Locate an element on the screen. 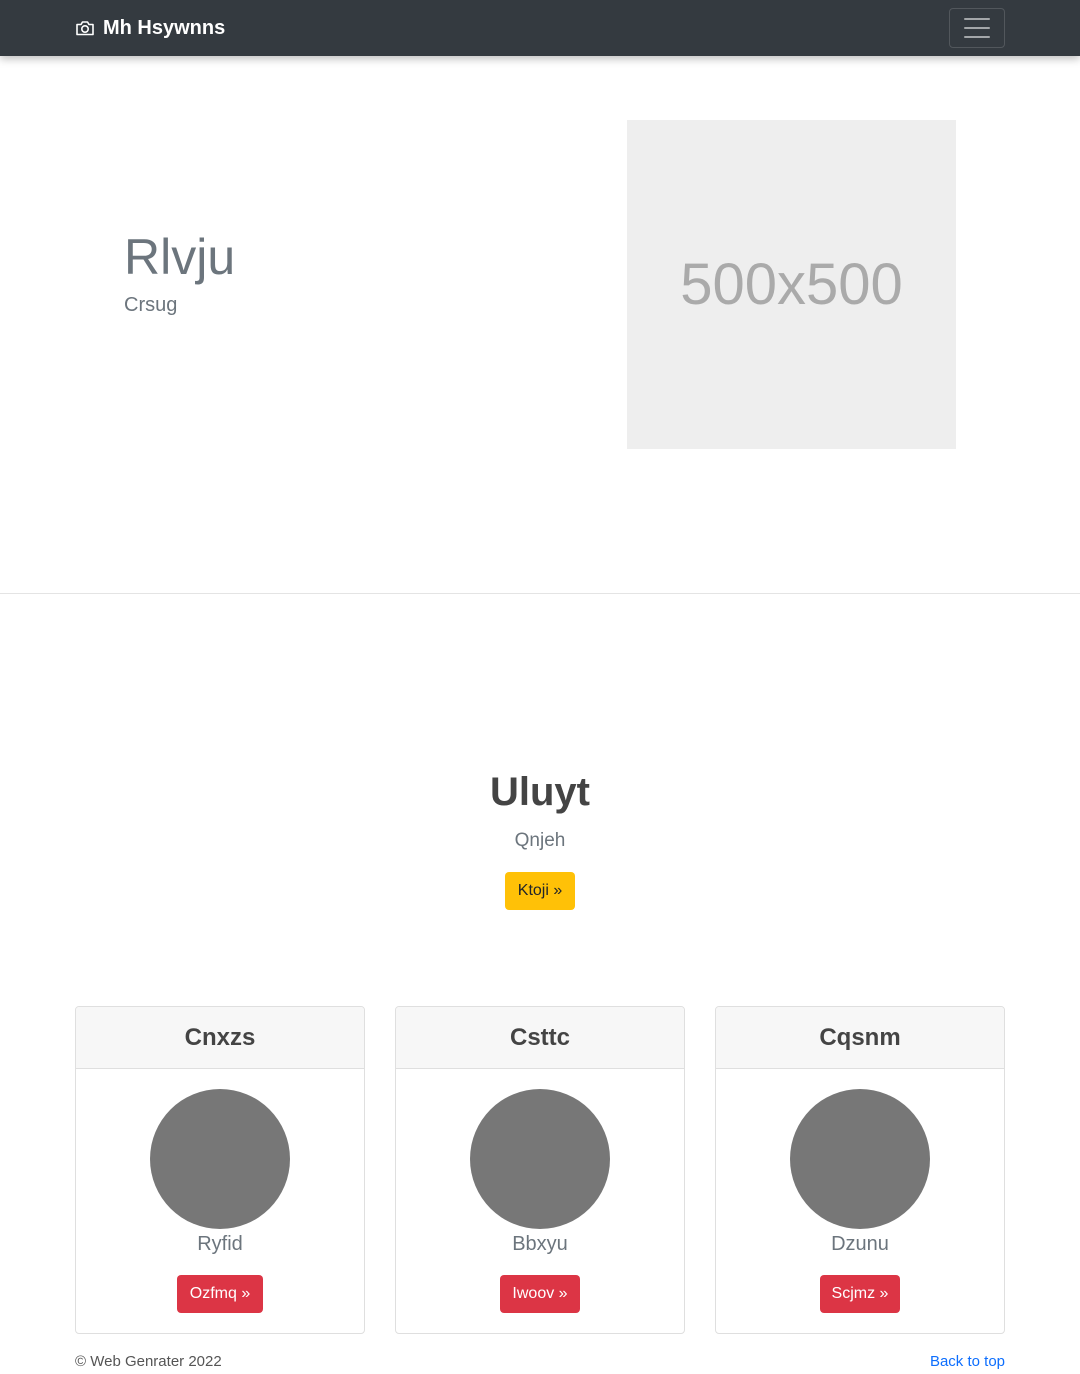 This screenshot has height=1374, width=1080. navbar-toggle-button is located at coordinates (977, 28).